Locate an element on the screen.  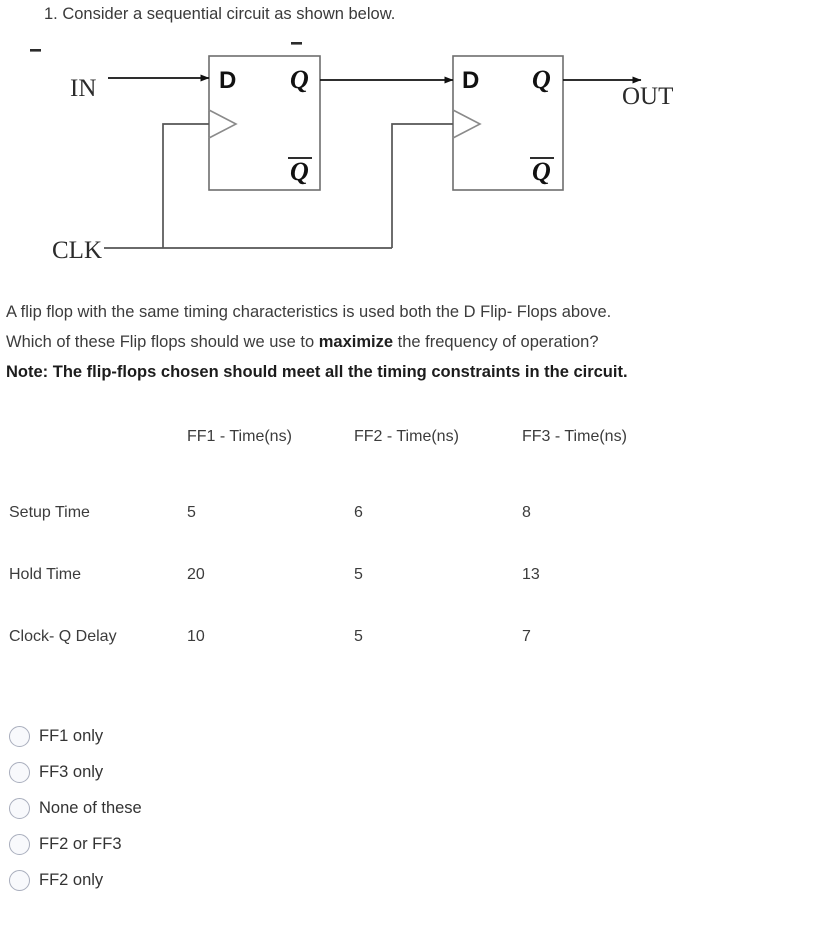
scan-artifact-dash-top is located at coordinates (296, 43).